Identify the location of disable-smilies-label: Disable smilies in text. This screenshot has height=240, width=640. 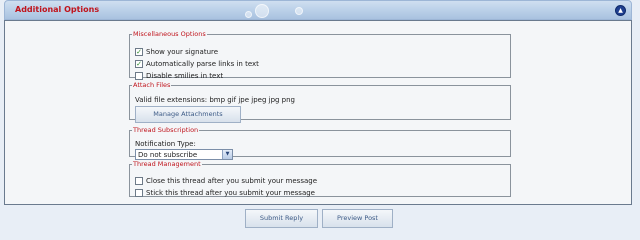
(185, 76).